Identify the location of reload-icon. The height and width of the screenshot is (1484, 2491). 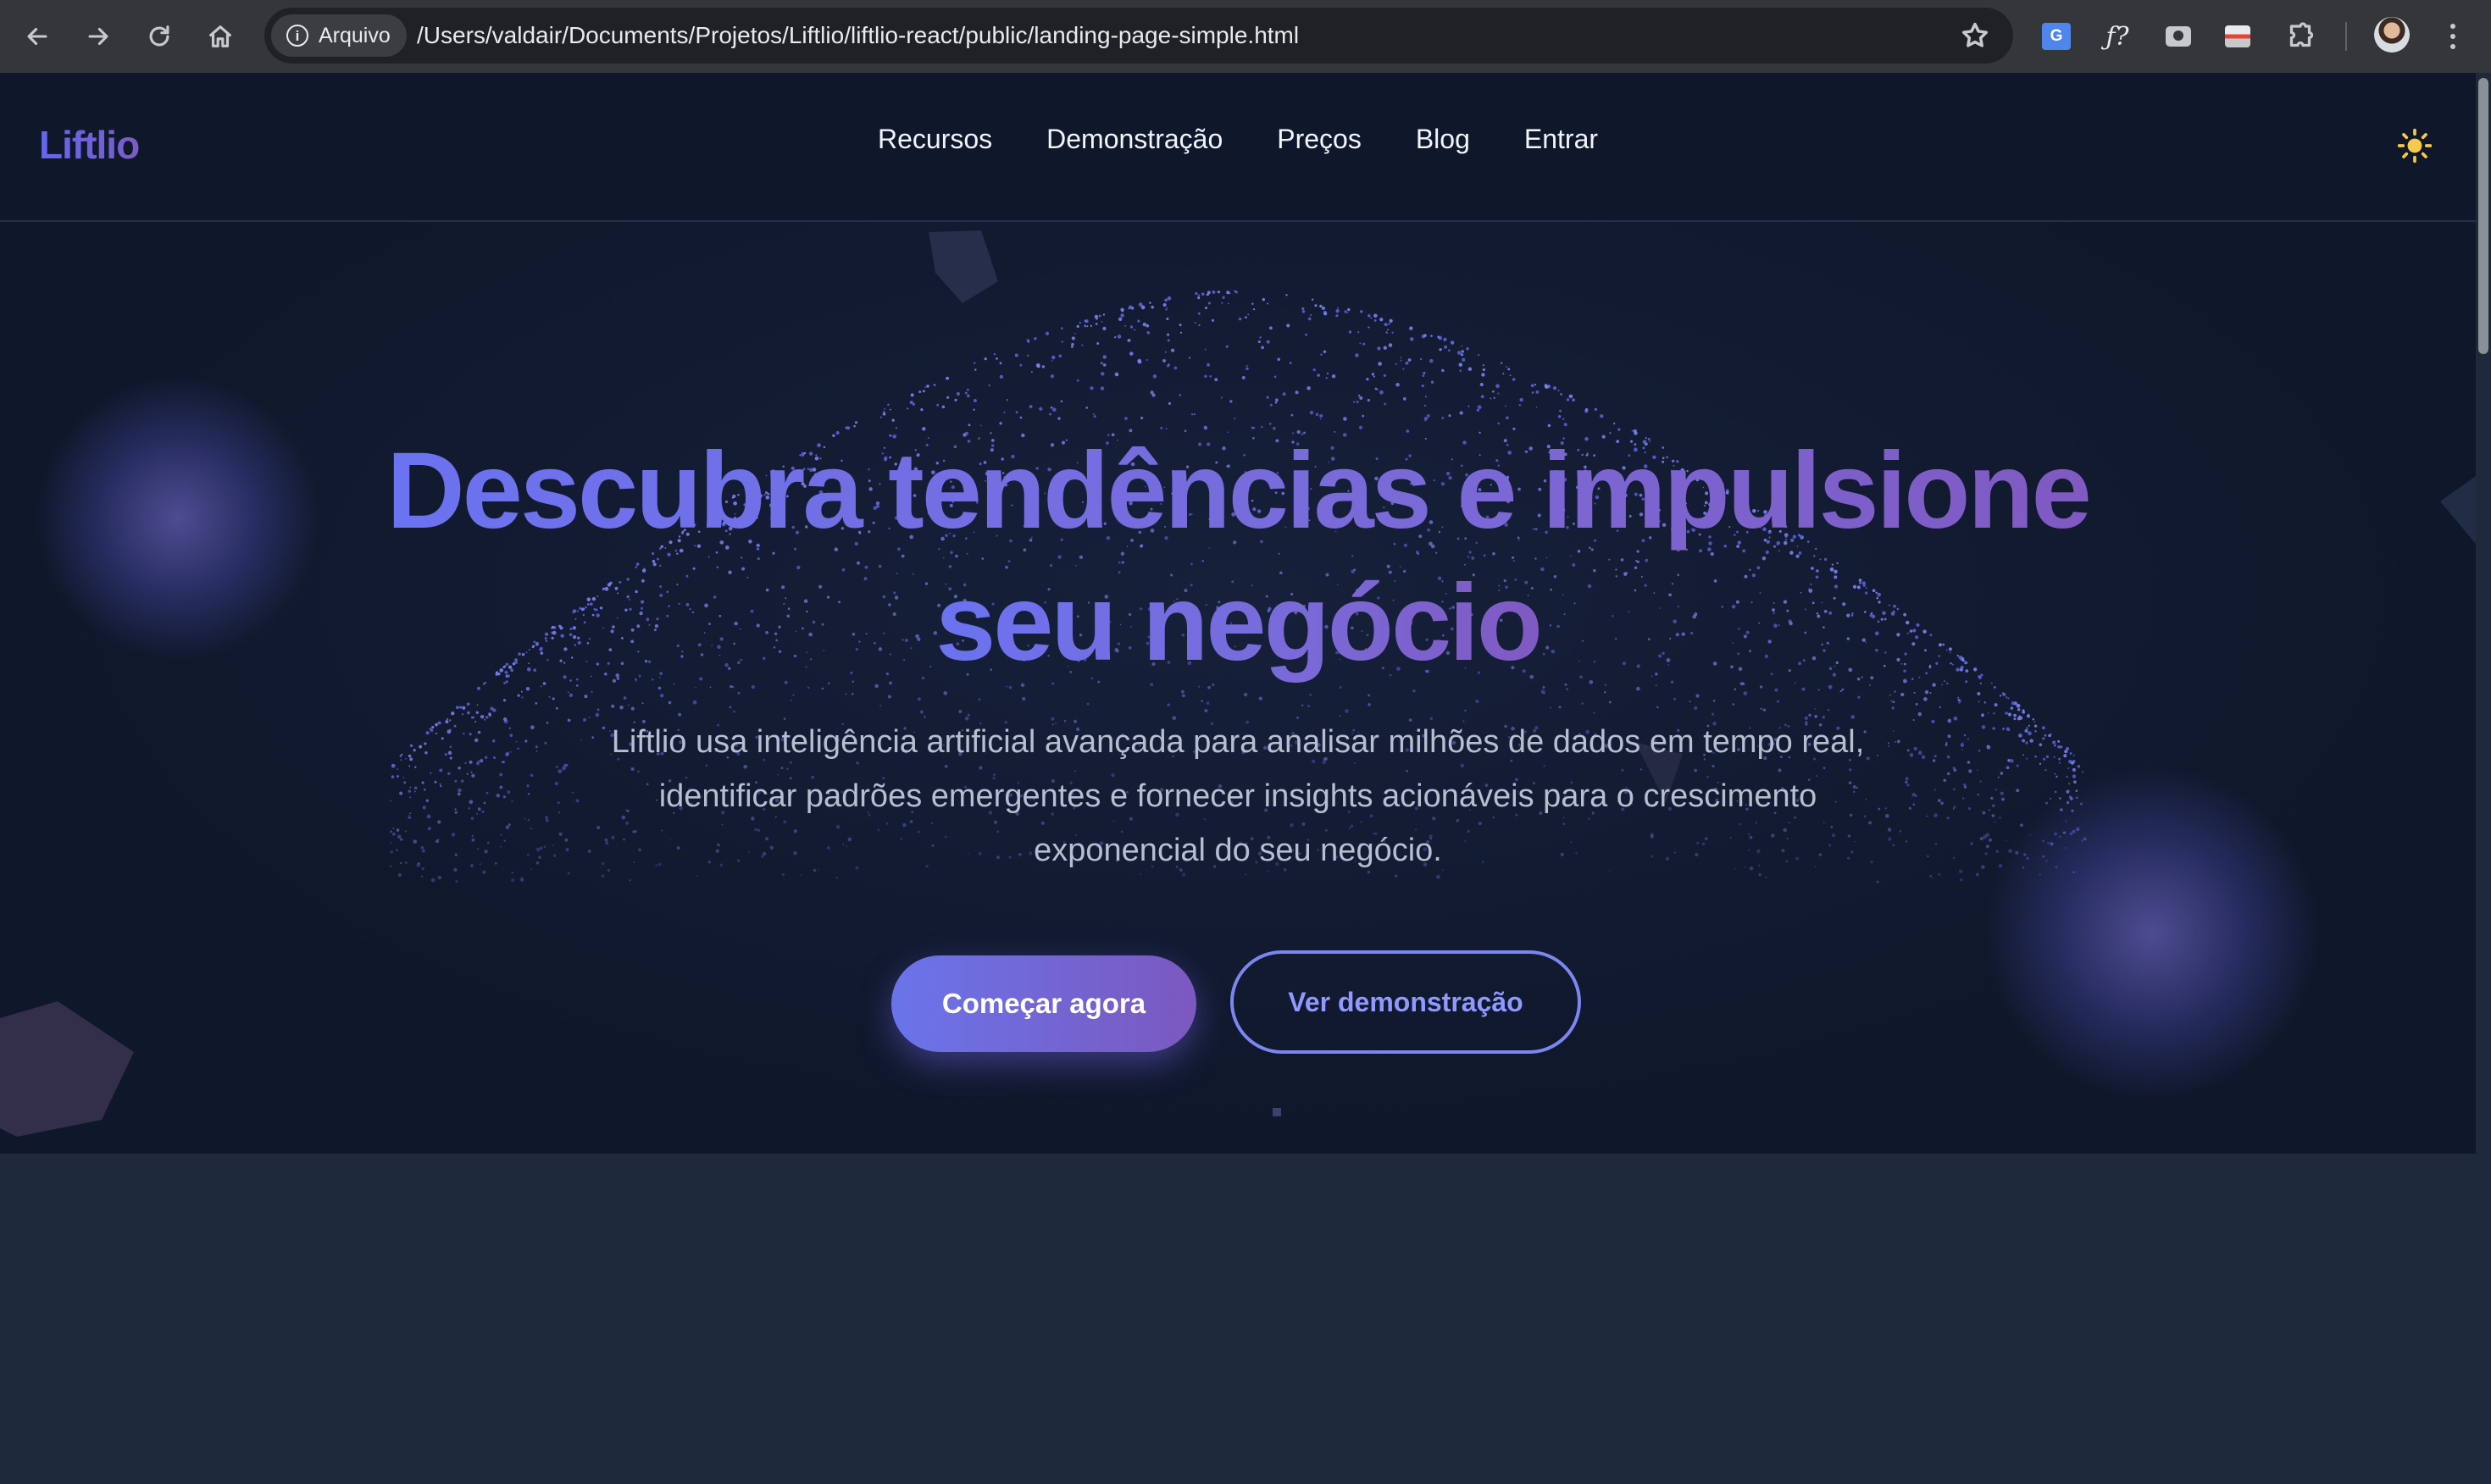
(159, 36).